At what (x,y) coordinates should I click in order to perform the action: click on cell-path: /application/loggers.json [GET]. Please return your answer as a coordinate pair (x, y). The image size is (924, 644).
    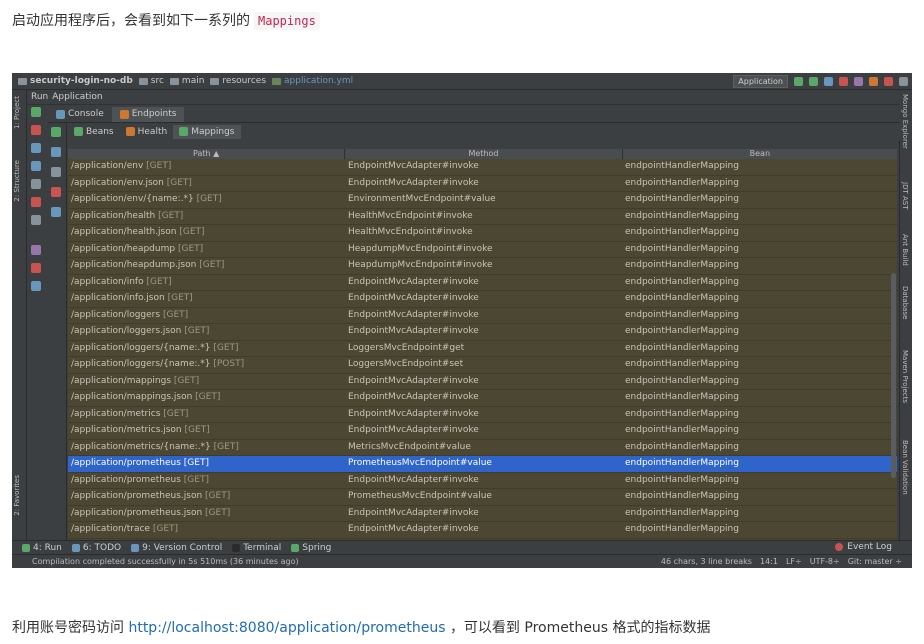
    Looking at the image, I should click on (206, 332).